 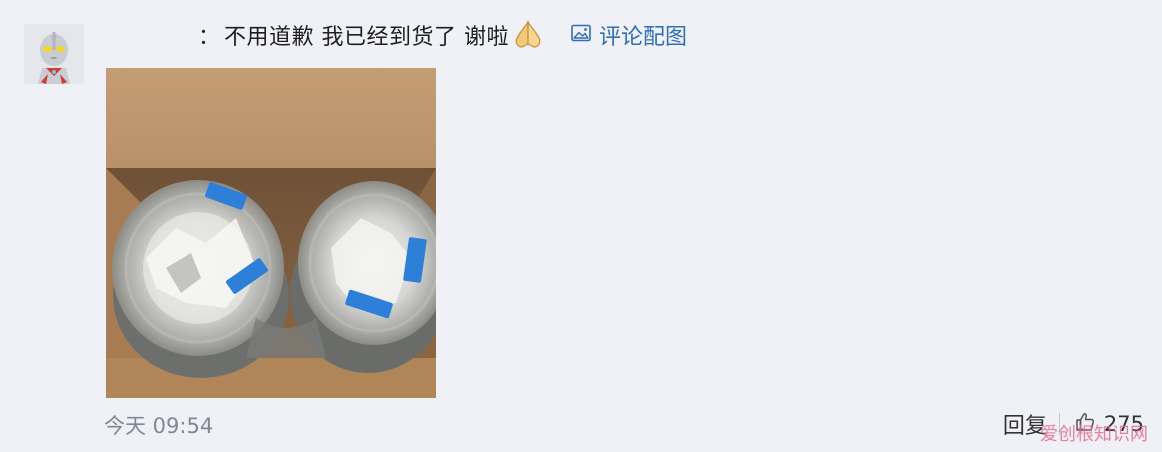 I want to click on view-comment-image-link: 评论配图, so click(x=629, y=35).